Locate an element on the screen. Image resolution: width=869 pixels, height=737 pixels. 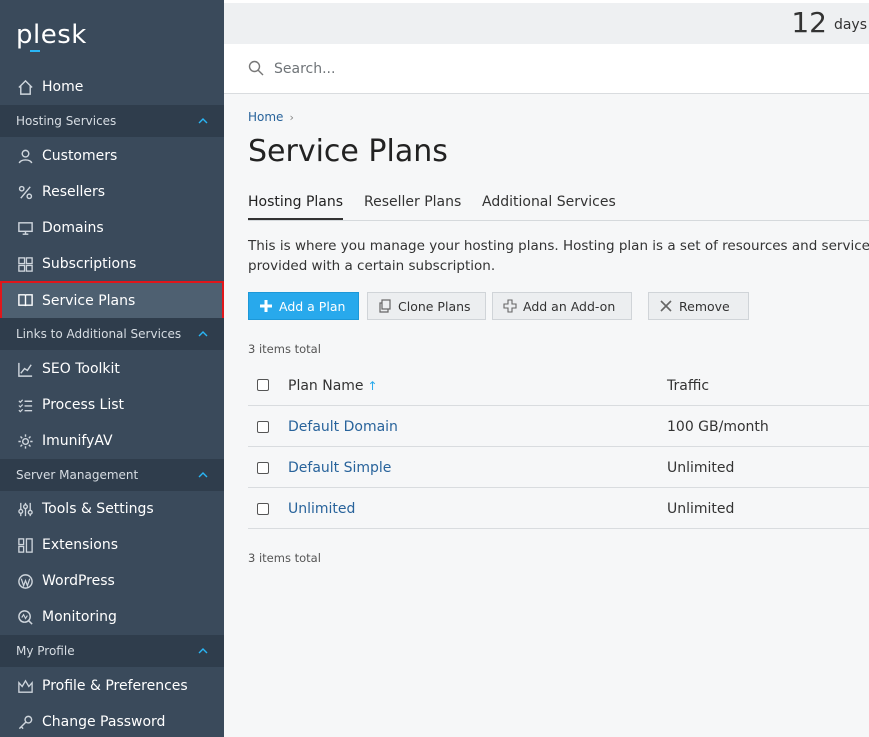
sidebar-item-service-plans: Service Plans is located at coordinates (112, 300).